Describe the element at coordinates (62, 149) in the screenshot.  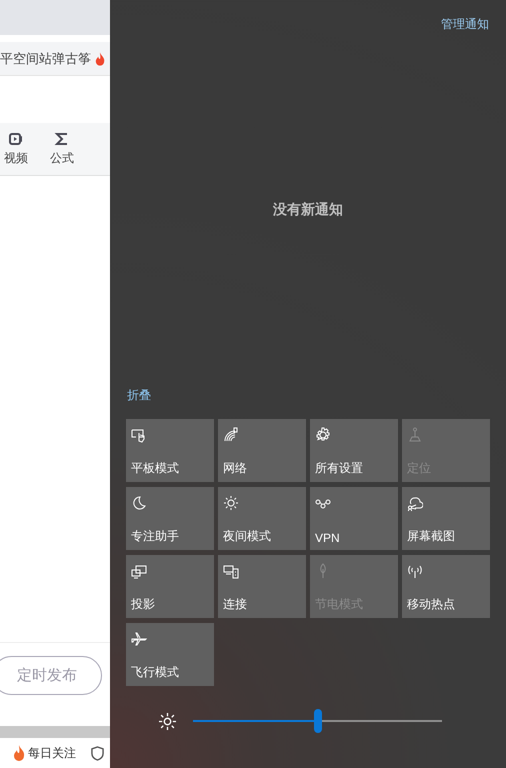
I see `toolbar-button: 公式` at that location.